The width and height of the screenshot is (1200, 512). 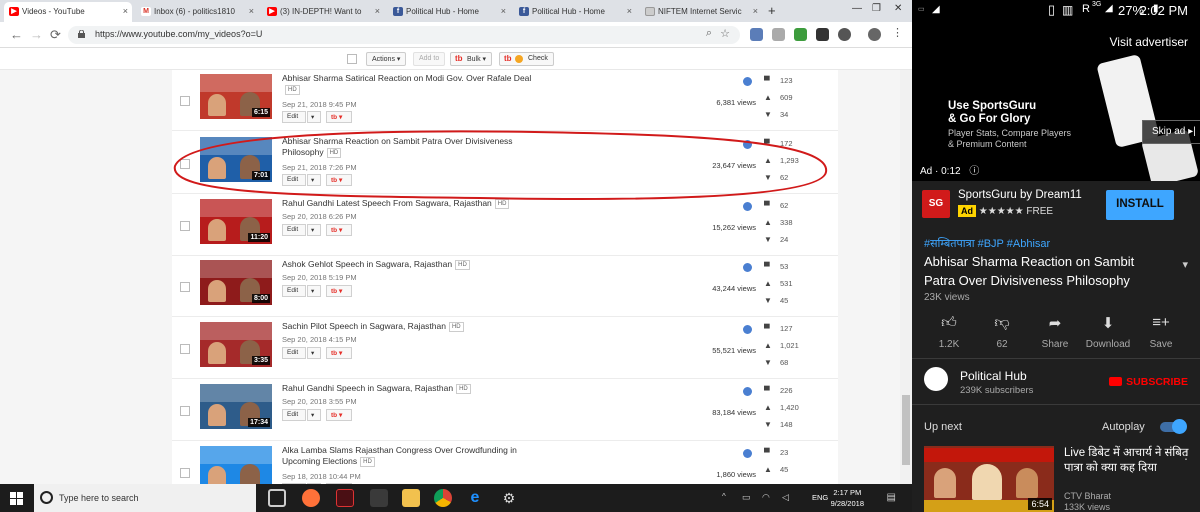 I want to click on share-button: ➦ Share, so click(x=1055, y=332).